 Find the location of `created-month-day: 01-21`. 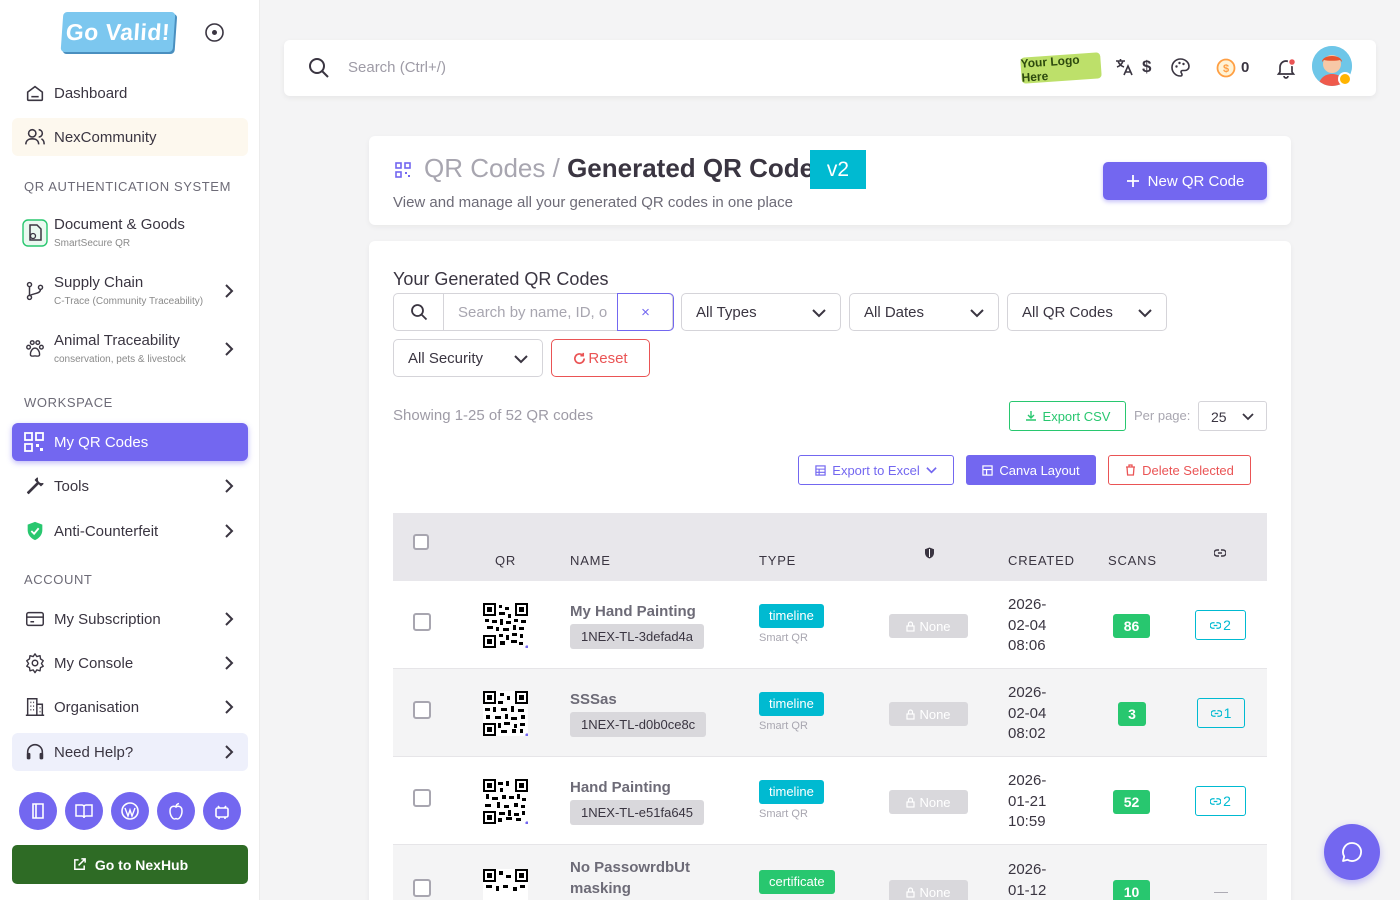

created-month-day: 01-21 is located at coordinates (1027, 801).